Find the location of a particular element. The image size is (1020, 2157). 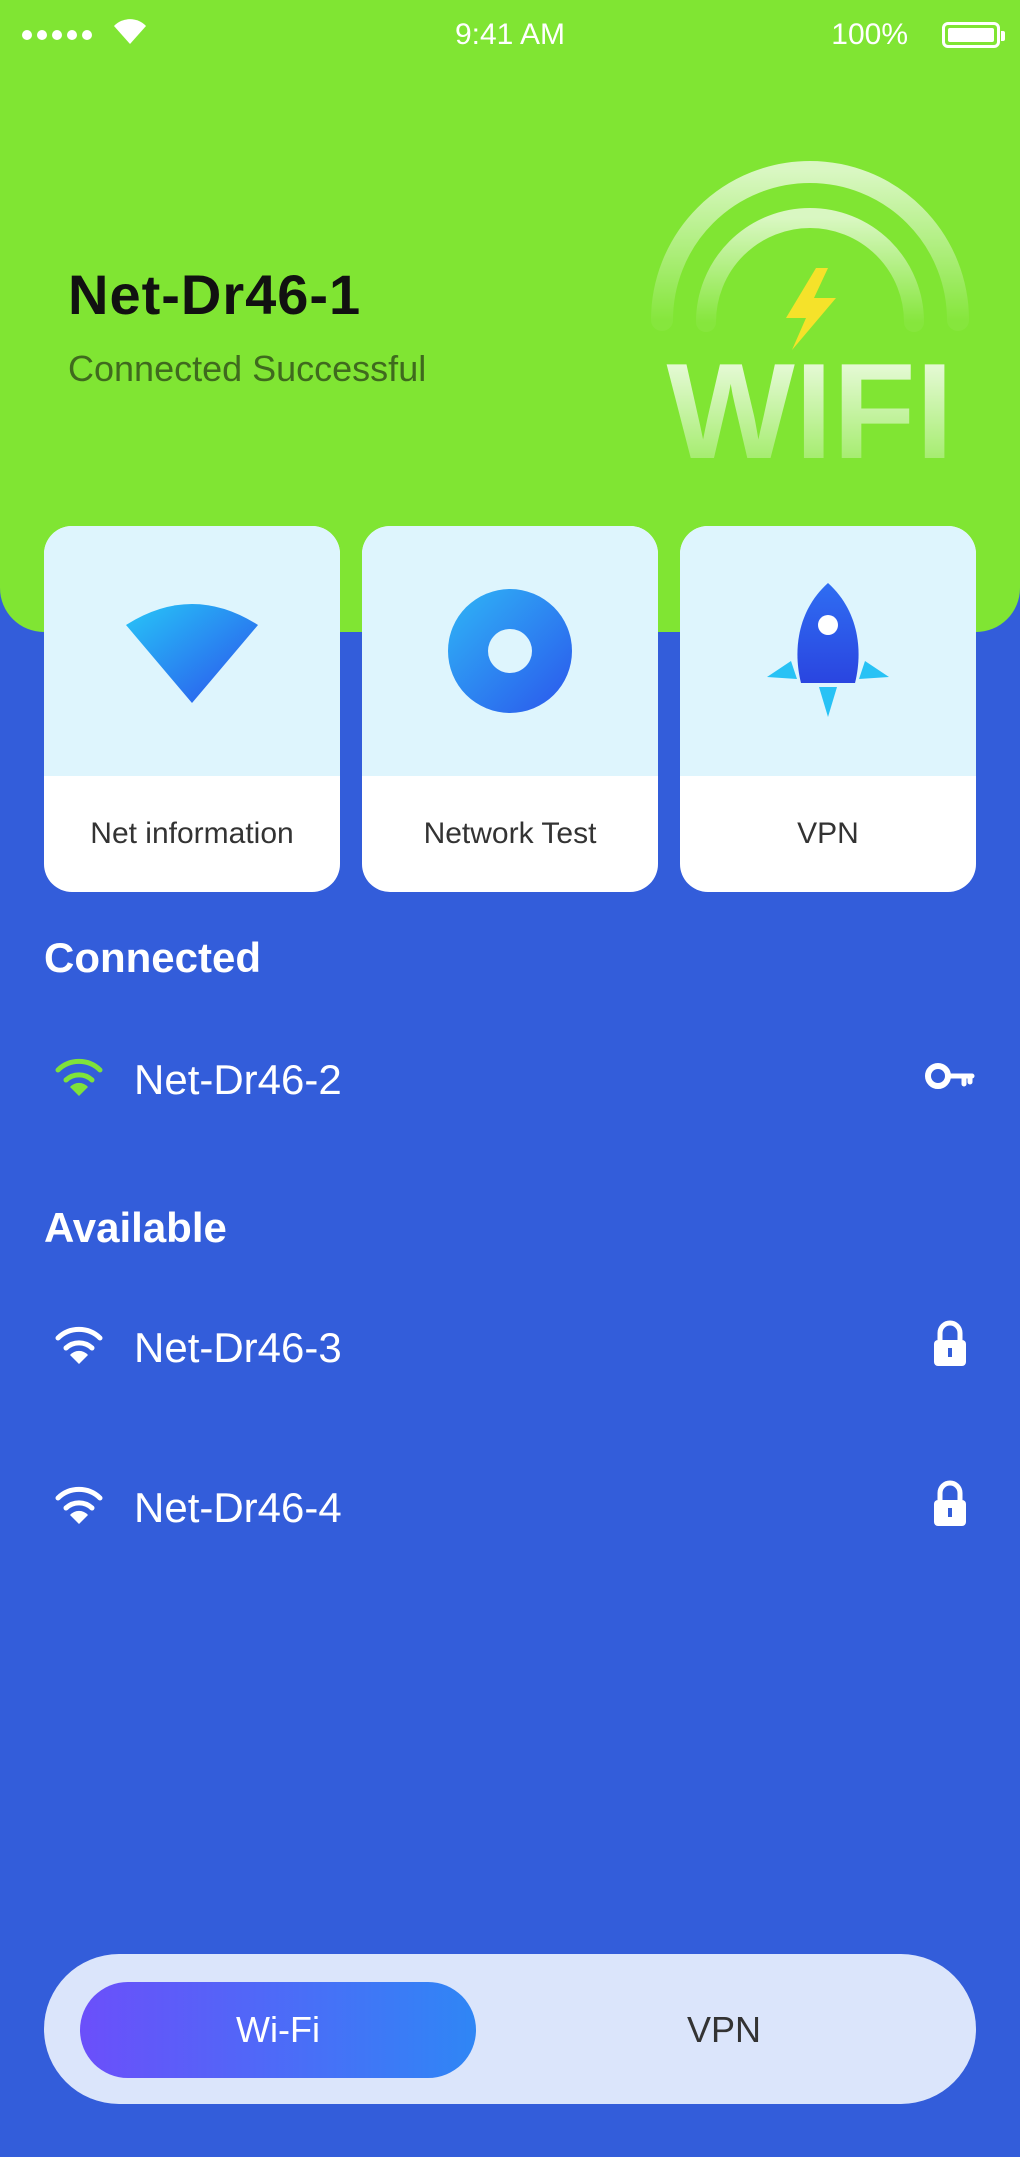

net-information-card: Net information is located at coordinates (192, 709).